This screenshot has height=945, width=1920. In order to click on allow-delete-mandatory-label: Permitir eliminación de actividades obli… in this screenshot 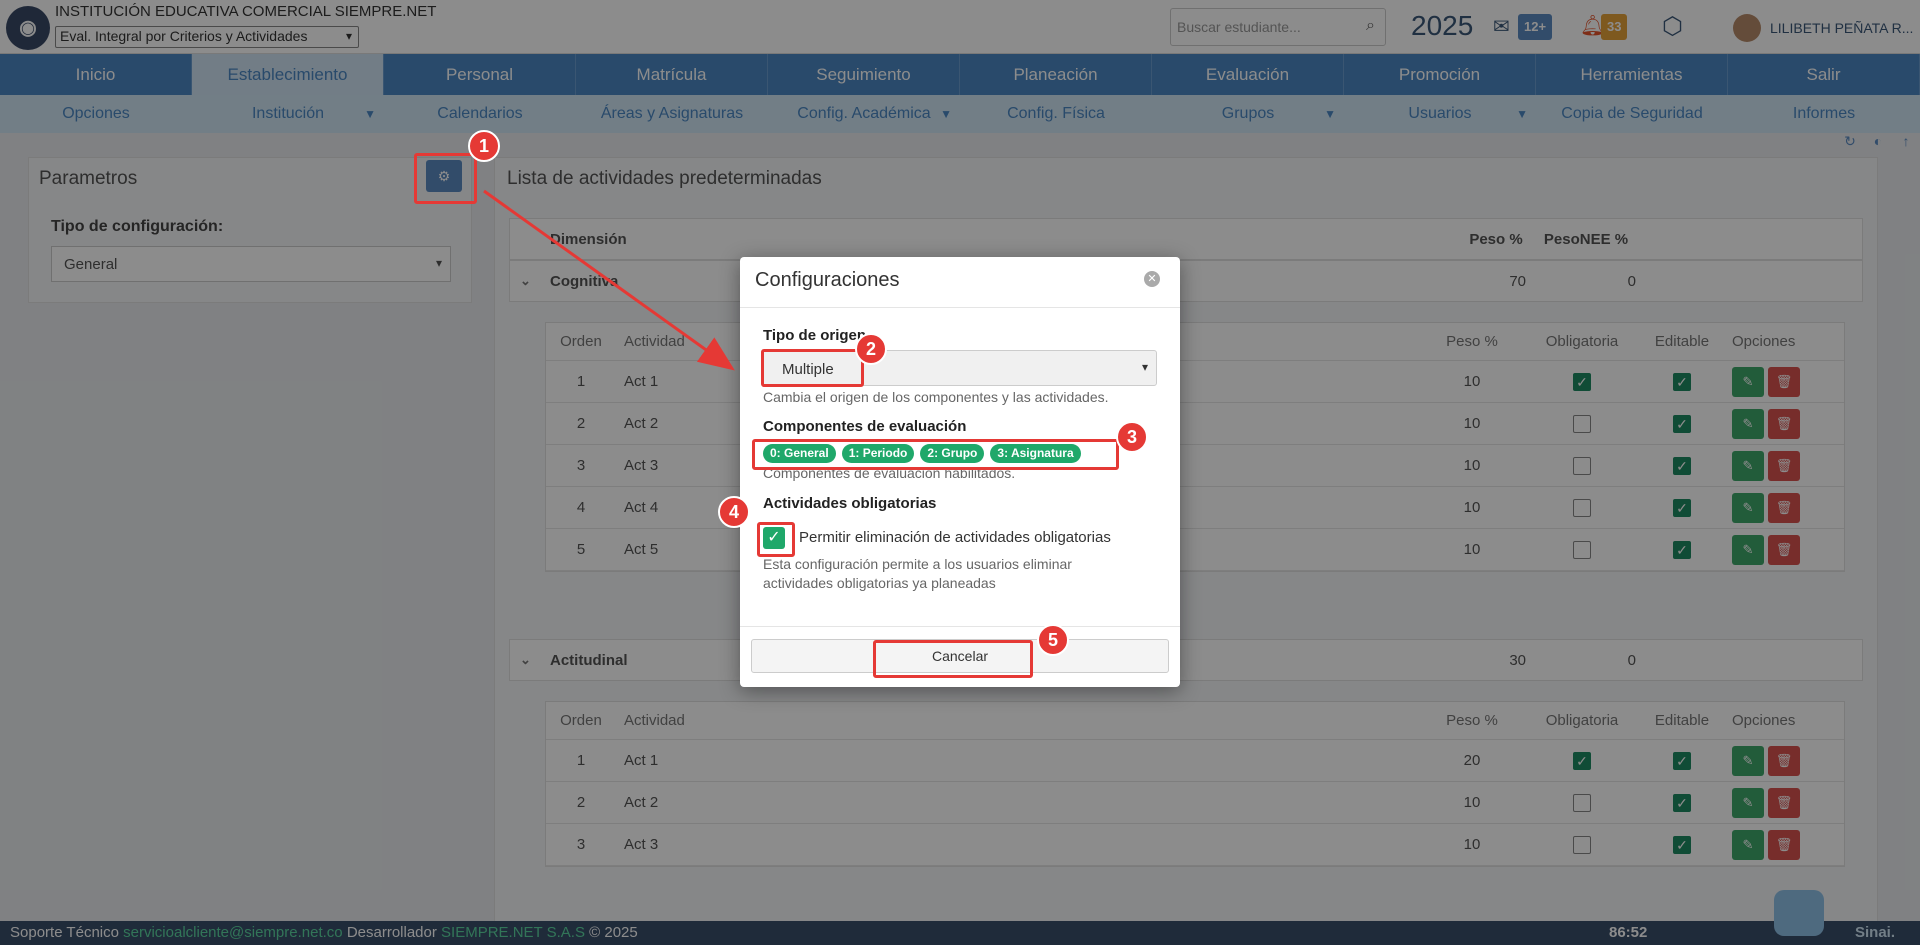, I will do `click(955, 537)`.